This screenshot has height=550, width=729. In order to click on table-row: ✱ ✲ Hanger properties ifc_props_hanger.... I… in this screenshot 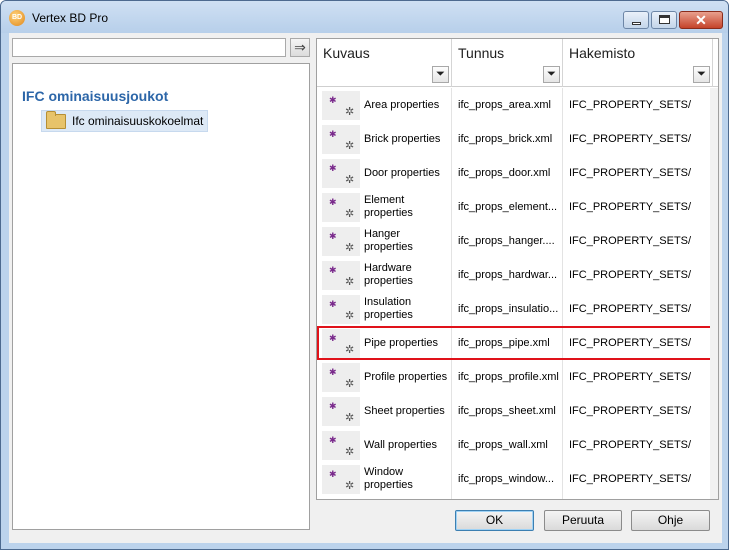, I will do `click(517, 241)`.